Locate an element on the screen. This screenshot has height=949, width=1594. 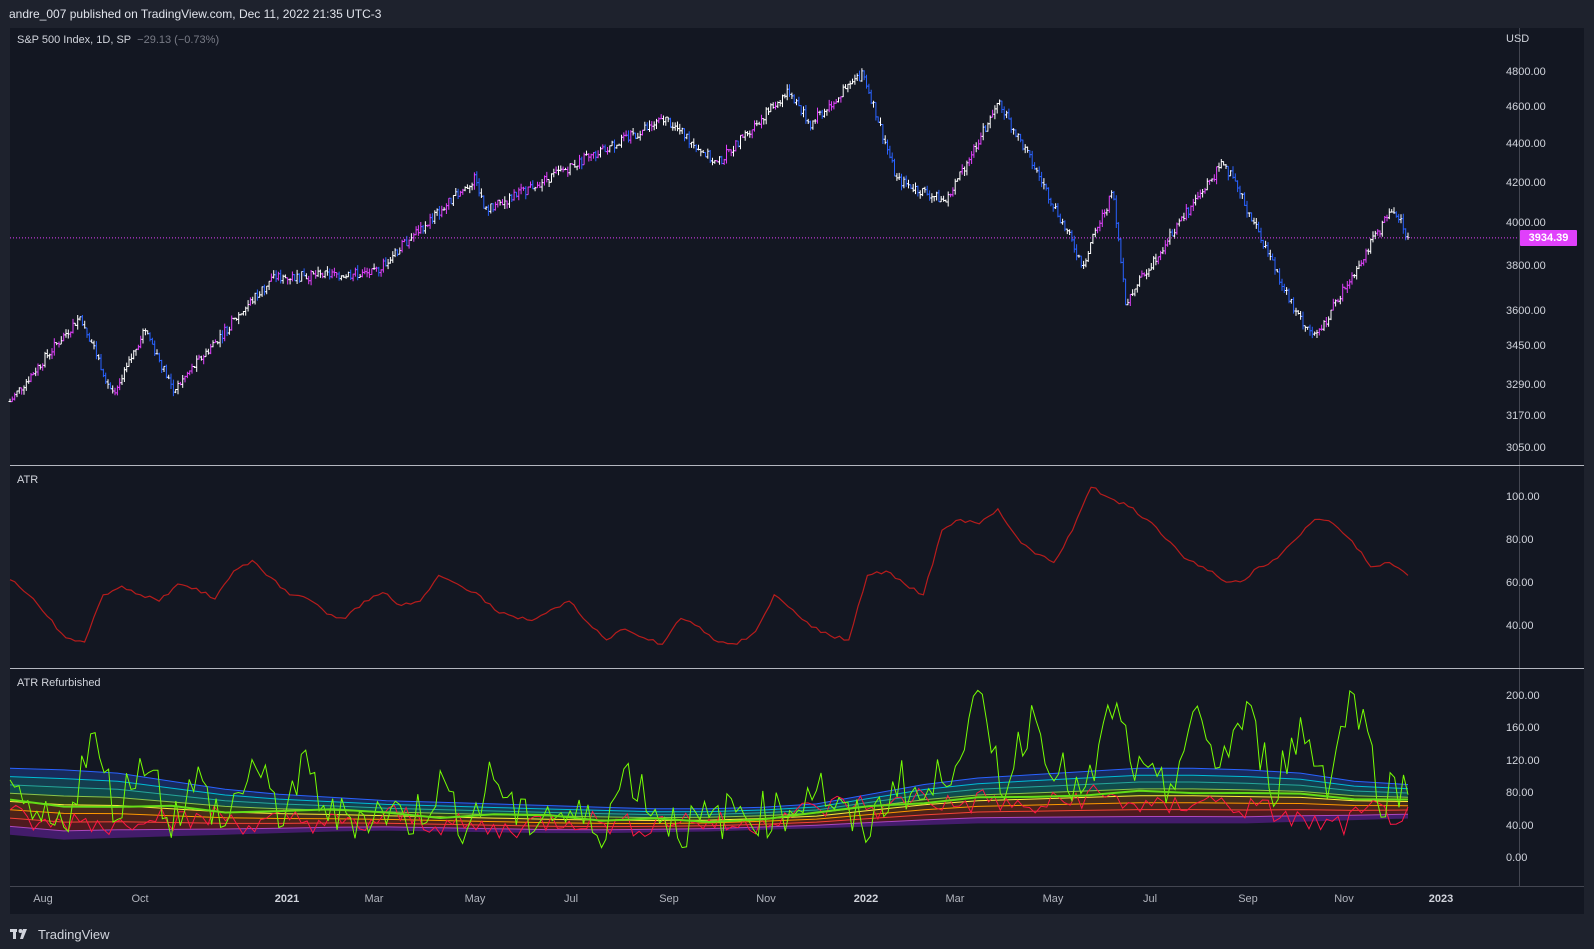
atr-refurbished-legend: ATR Refurbished is located at coordinates (59, 683).